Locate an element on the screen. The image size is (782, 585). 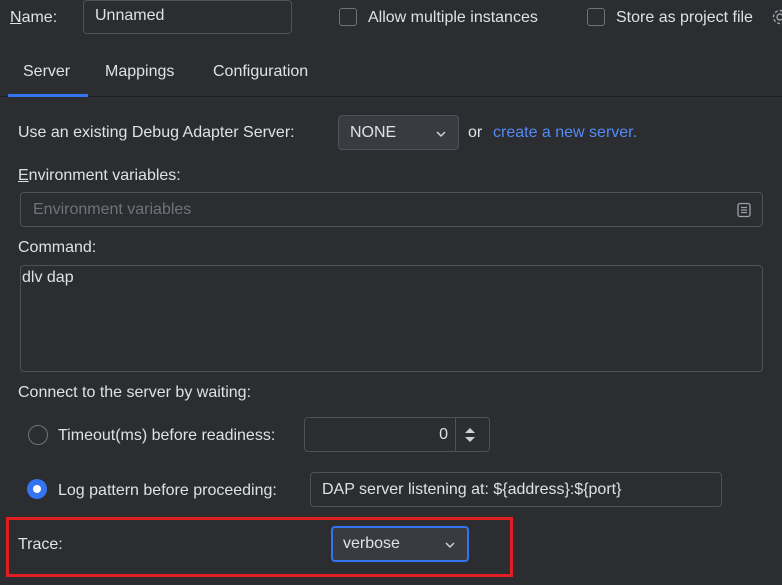
env-label-mnemonic: E is located at coordinates (23, 175).